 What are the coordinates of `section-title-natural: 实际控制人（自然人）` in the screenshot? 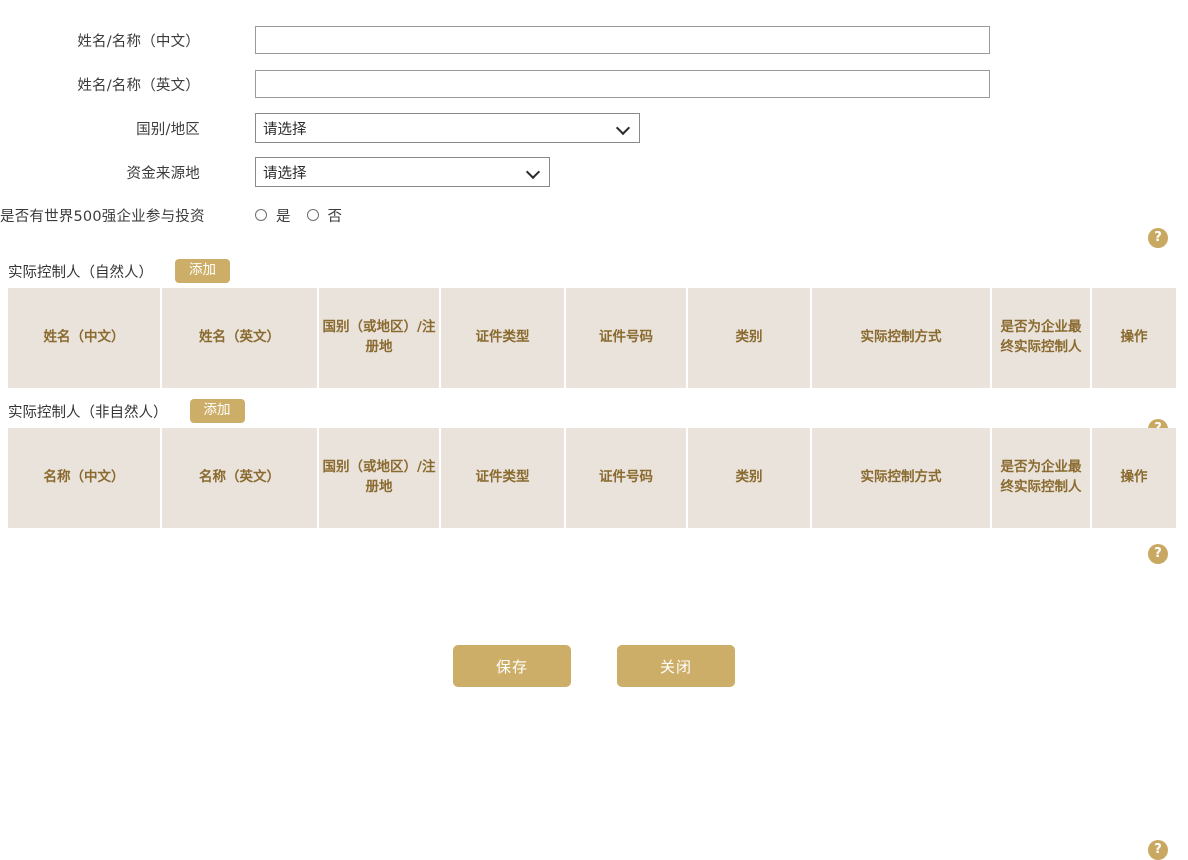 It's located at (80, 272).